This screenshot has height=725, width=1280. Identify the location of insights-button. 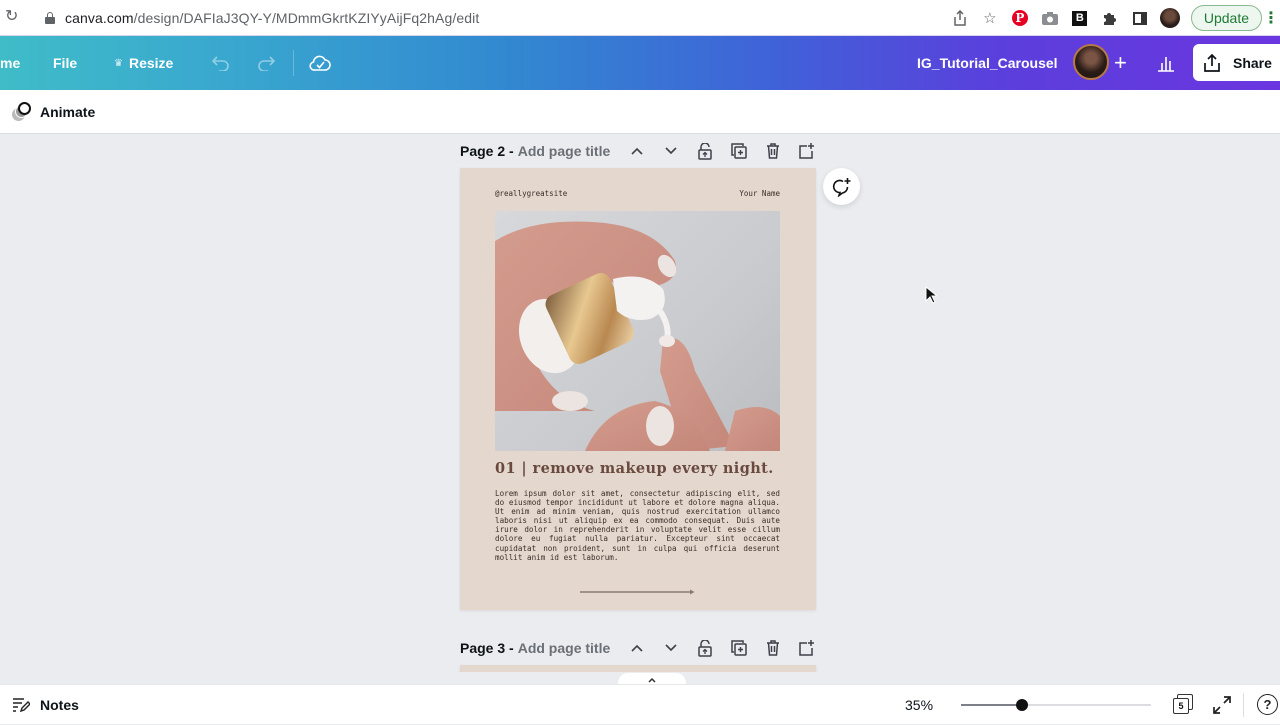
(1166, 63).